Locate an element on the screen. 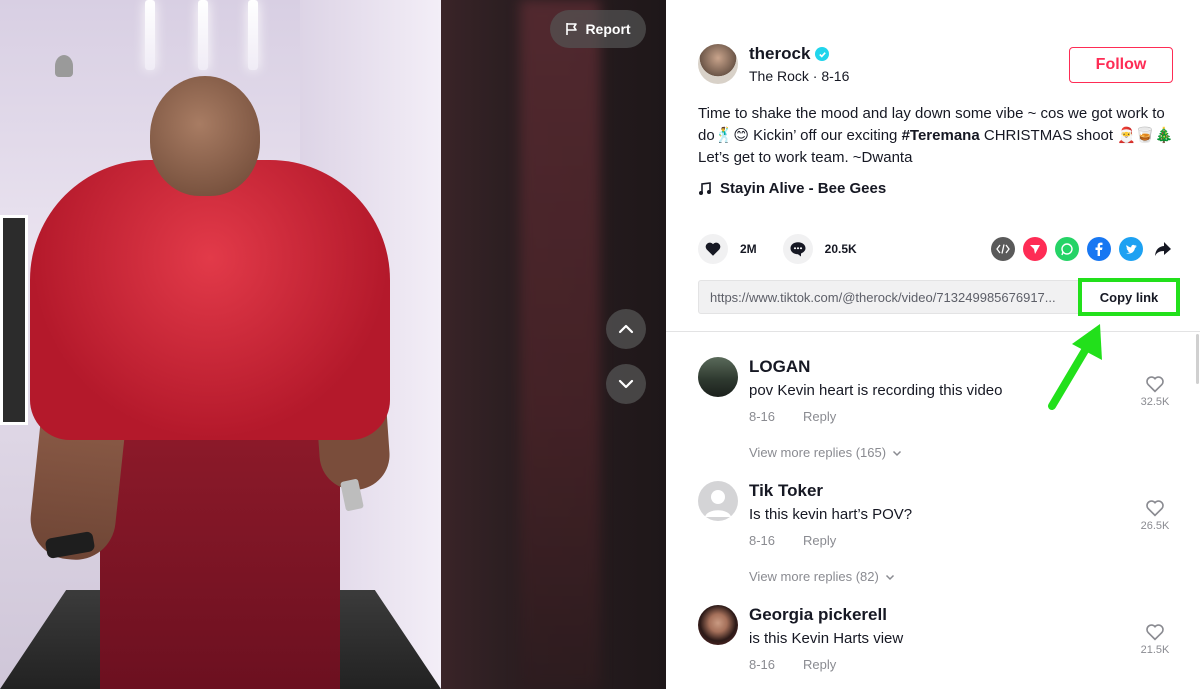 The image size is (1200, 689). facebook-icon is located at coordinates (1099, 249).